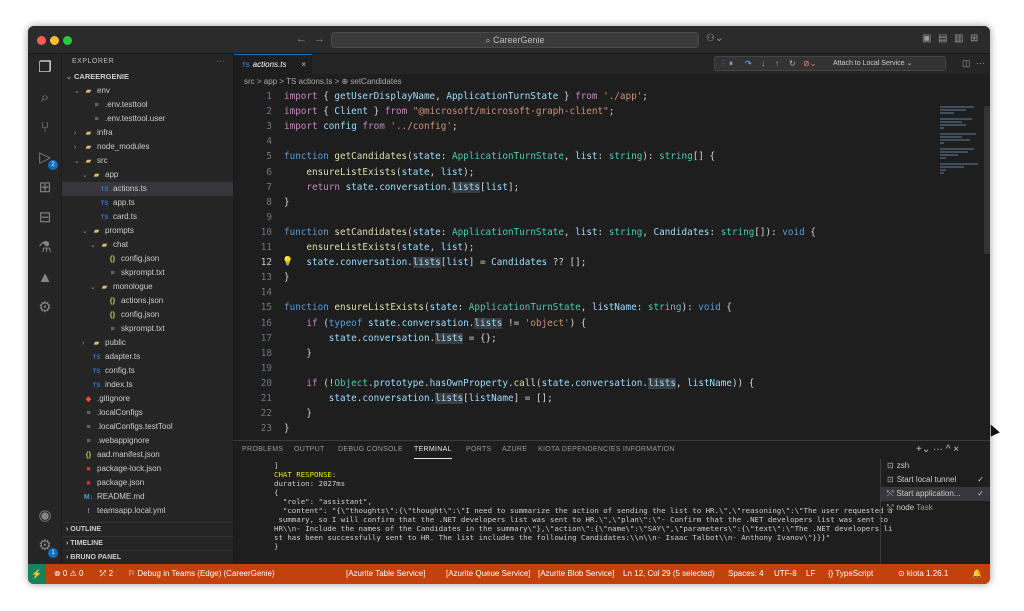 This screenshot has width=1024, height=611. Describe the element at coordinates (748, 63) in the screenshot. I see `step-over-icon: ↷` at that location.